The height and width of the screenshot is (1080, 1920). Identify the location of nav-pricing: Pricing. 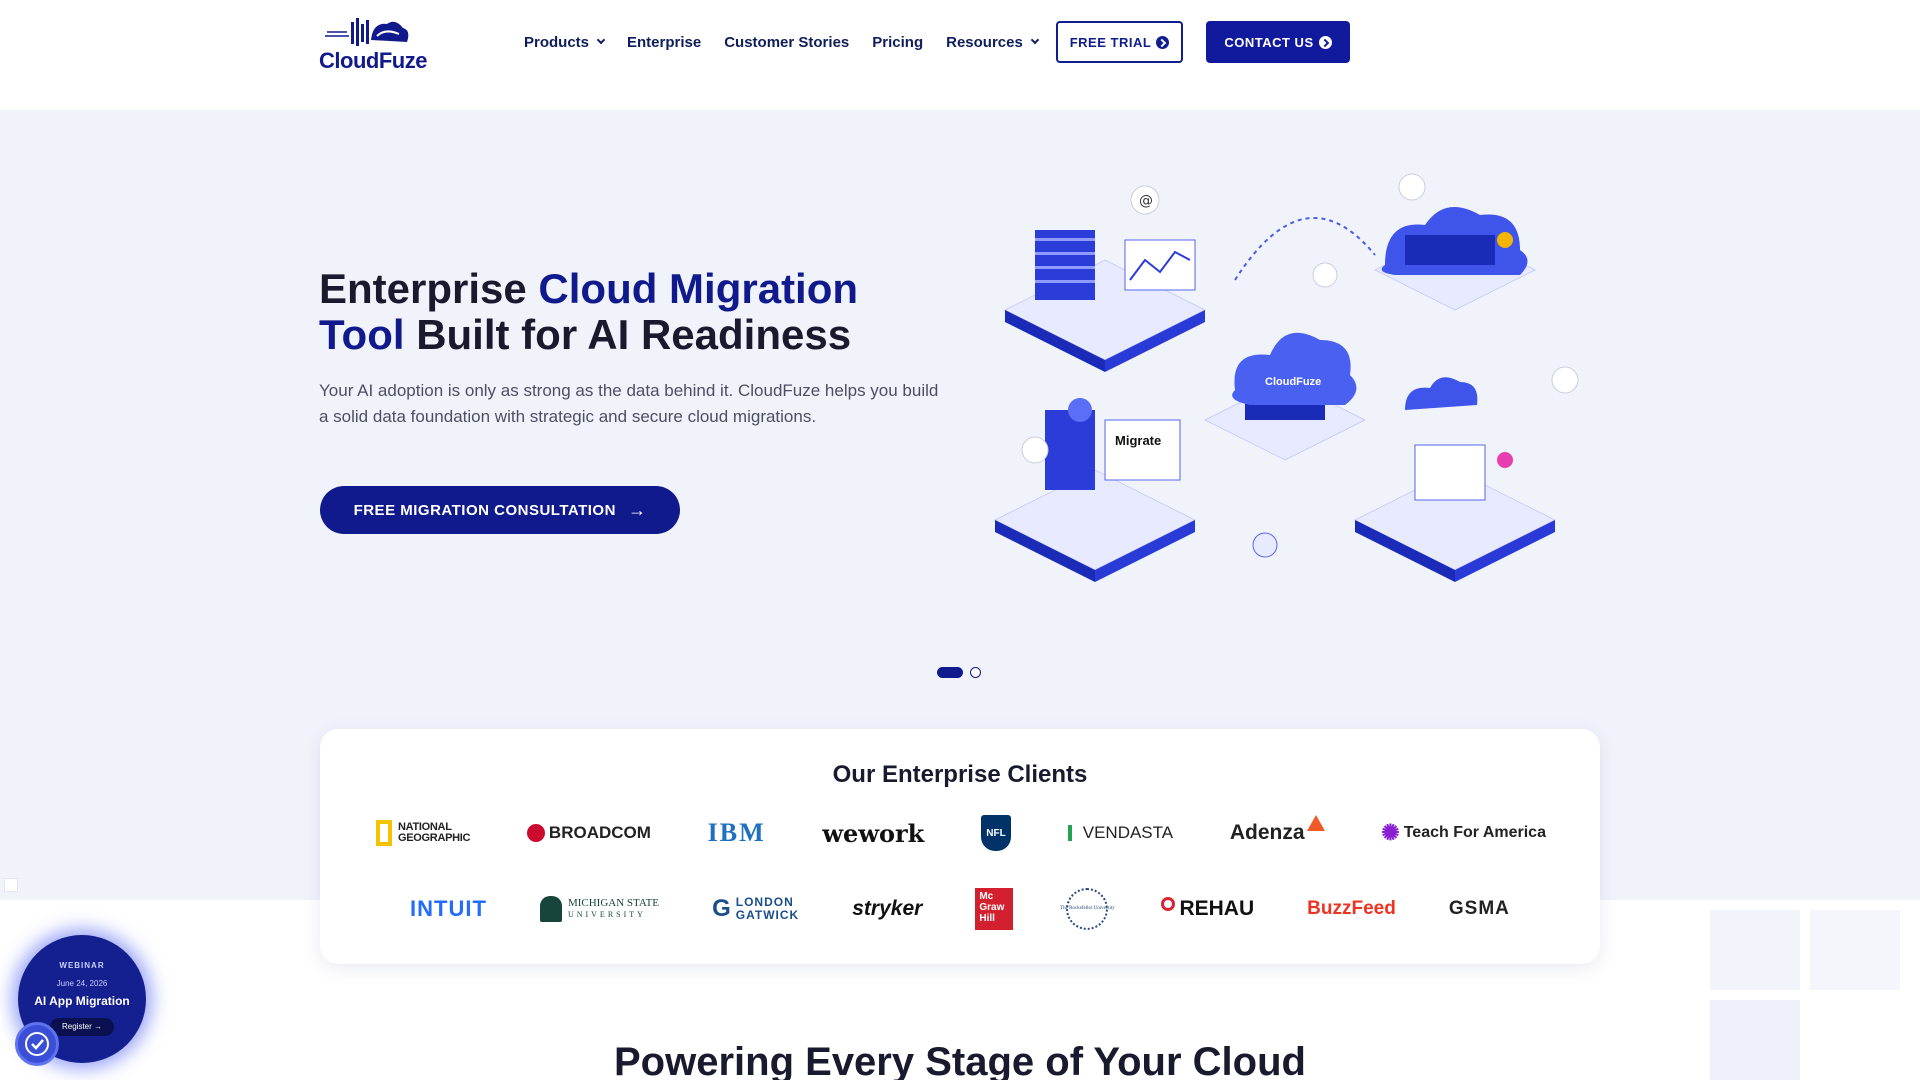
(897, 42).